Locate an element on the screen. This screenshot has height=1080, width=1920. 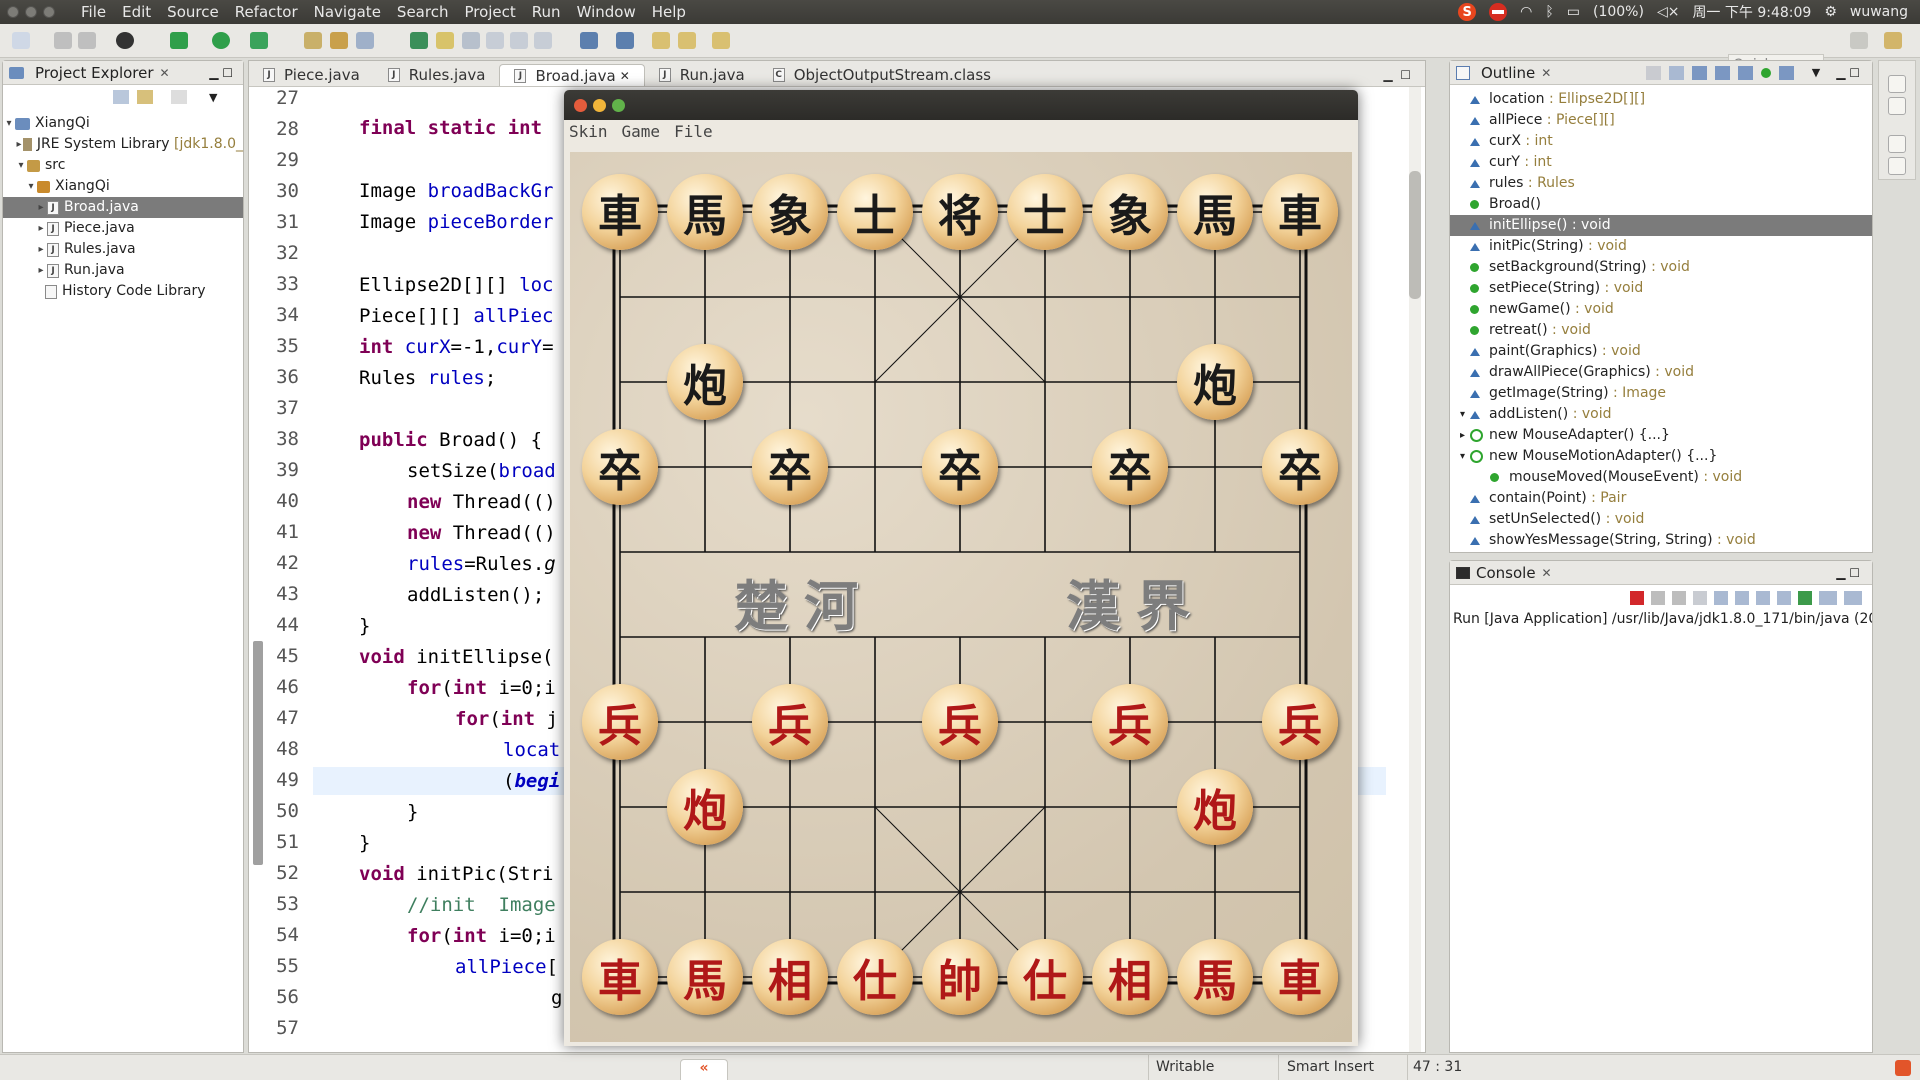
outline-item: location : Ellipse2D[][] is located at coordinates (1661, 99).